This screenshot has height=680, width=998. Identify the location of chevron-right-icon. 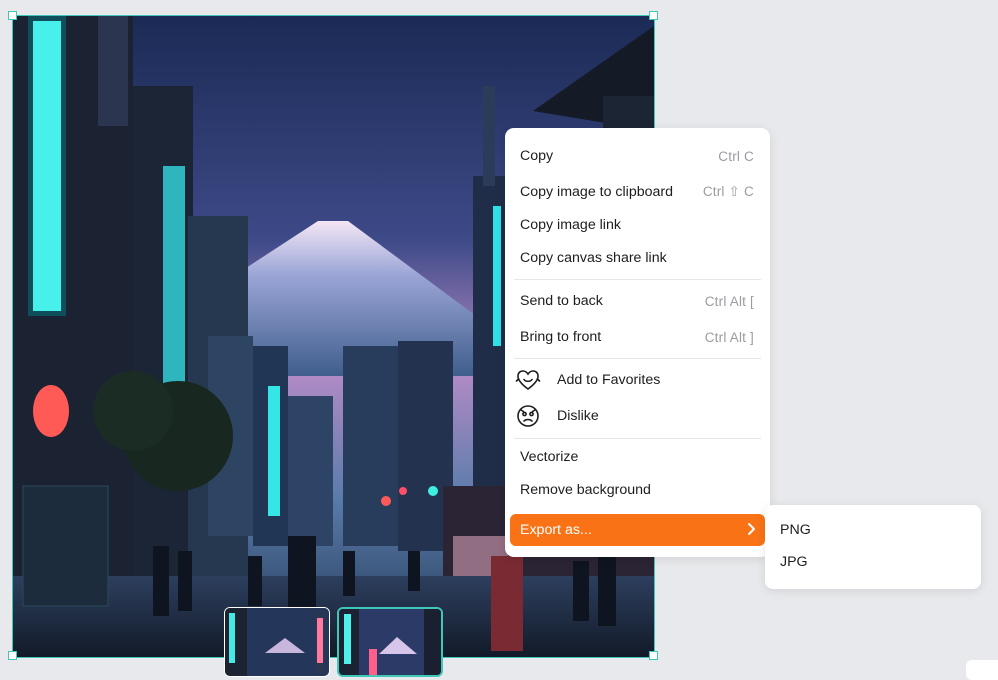
(751, 530).